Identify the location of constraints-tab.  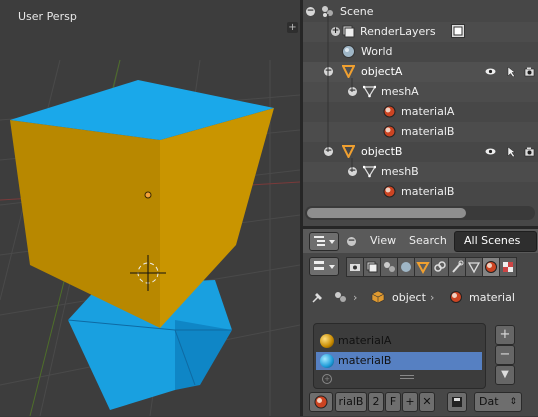
(440, 267).